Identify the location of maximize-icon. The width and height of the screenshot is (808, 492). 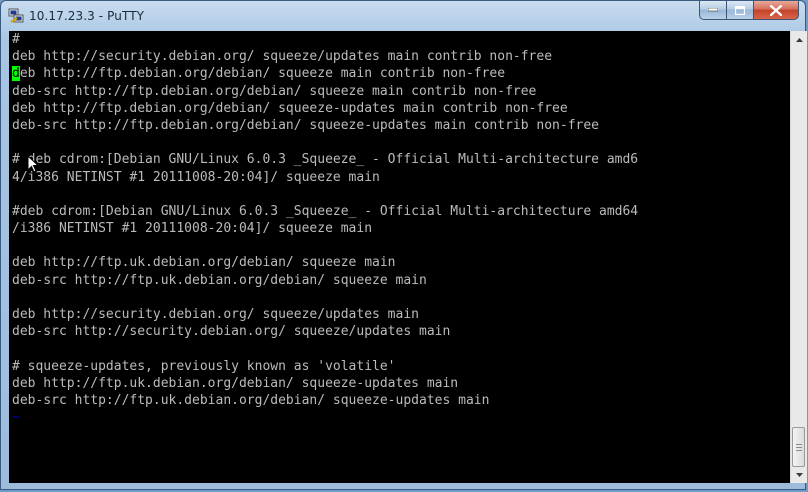
(740, 10).